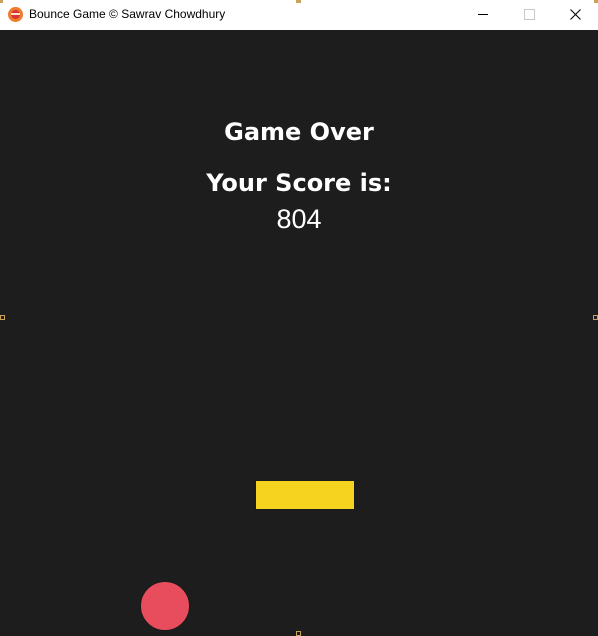 The width and height of the screenshot is (598, 636). What do you see at coordinates (298, 1) in the screenshot?
I see `resize-handle-top` at bounding box center [298, 1].